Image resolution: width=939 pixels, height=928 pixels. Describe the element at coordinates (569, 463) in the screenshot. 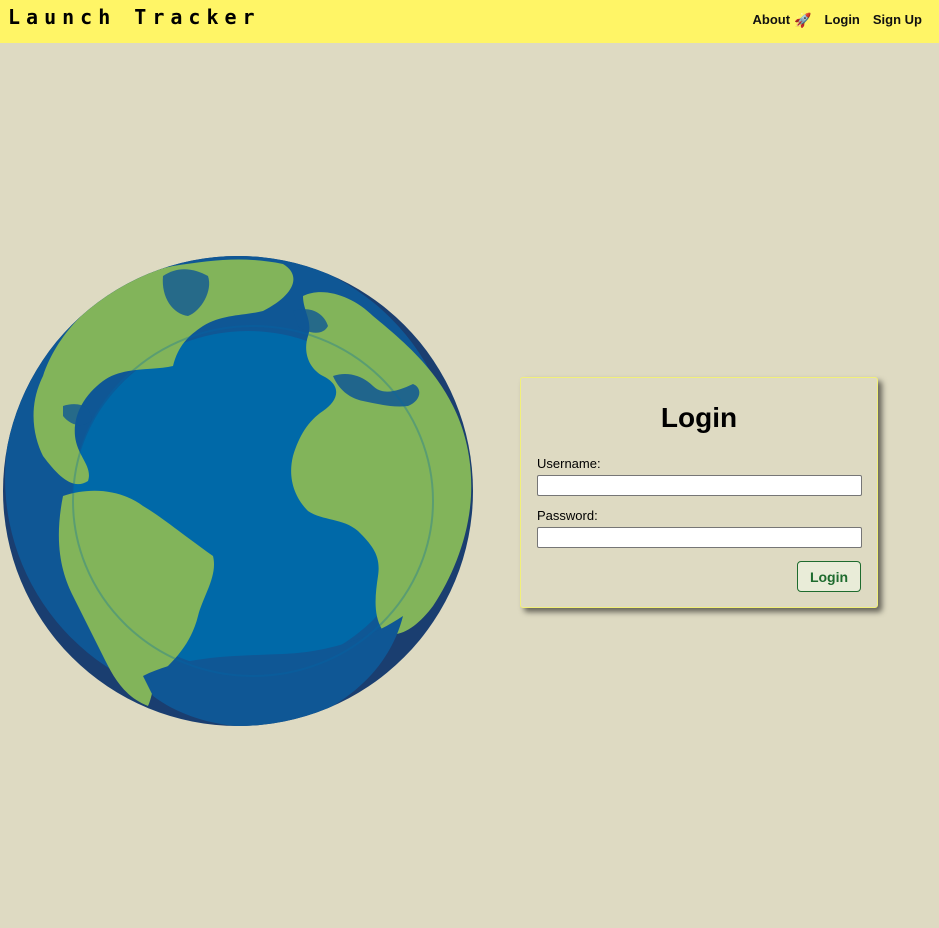

I see `username-label: Username:` at that location.